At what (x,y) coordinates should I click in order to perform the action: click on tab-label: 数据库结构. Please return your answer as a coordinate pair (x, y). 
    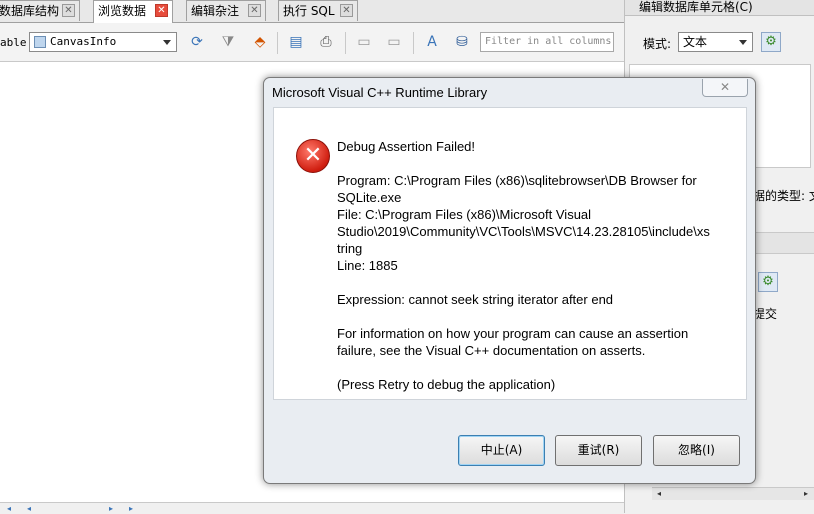
    Looking at the image, I should click on (30, 11).